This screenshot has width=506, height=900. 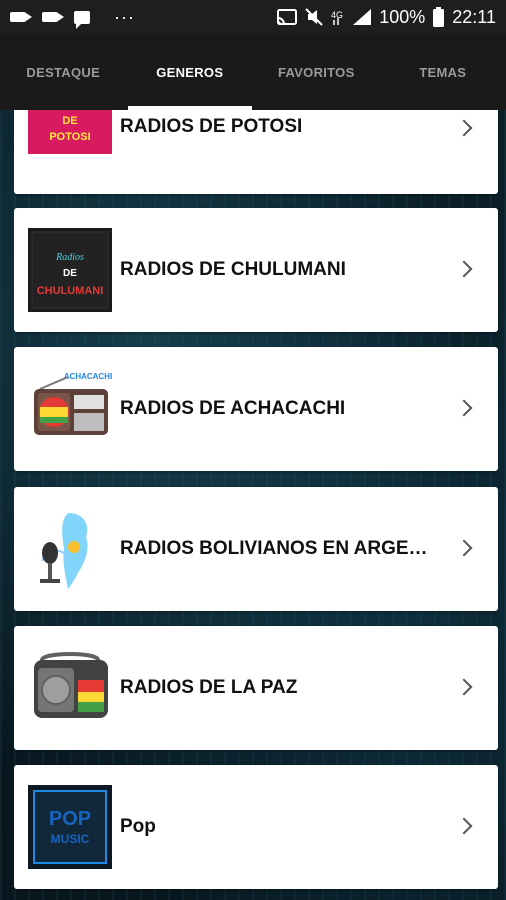 What do you see at coordinates (53, 17) in the screenshot?
I see `video-icon` at bounding box center [53, 17].